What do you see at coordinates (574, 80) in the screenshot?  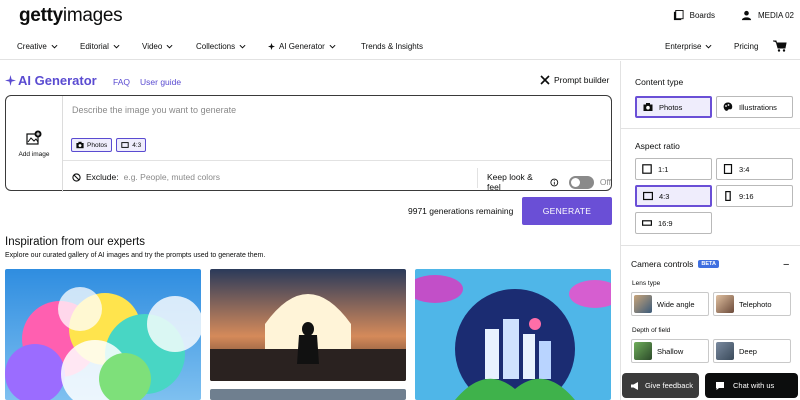 I see `prompt-builder-button: Prompt builder` at bounding box center [574, 80].